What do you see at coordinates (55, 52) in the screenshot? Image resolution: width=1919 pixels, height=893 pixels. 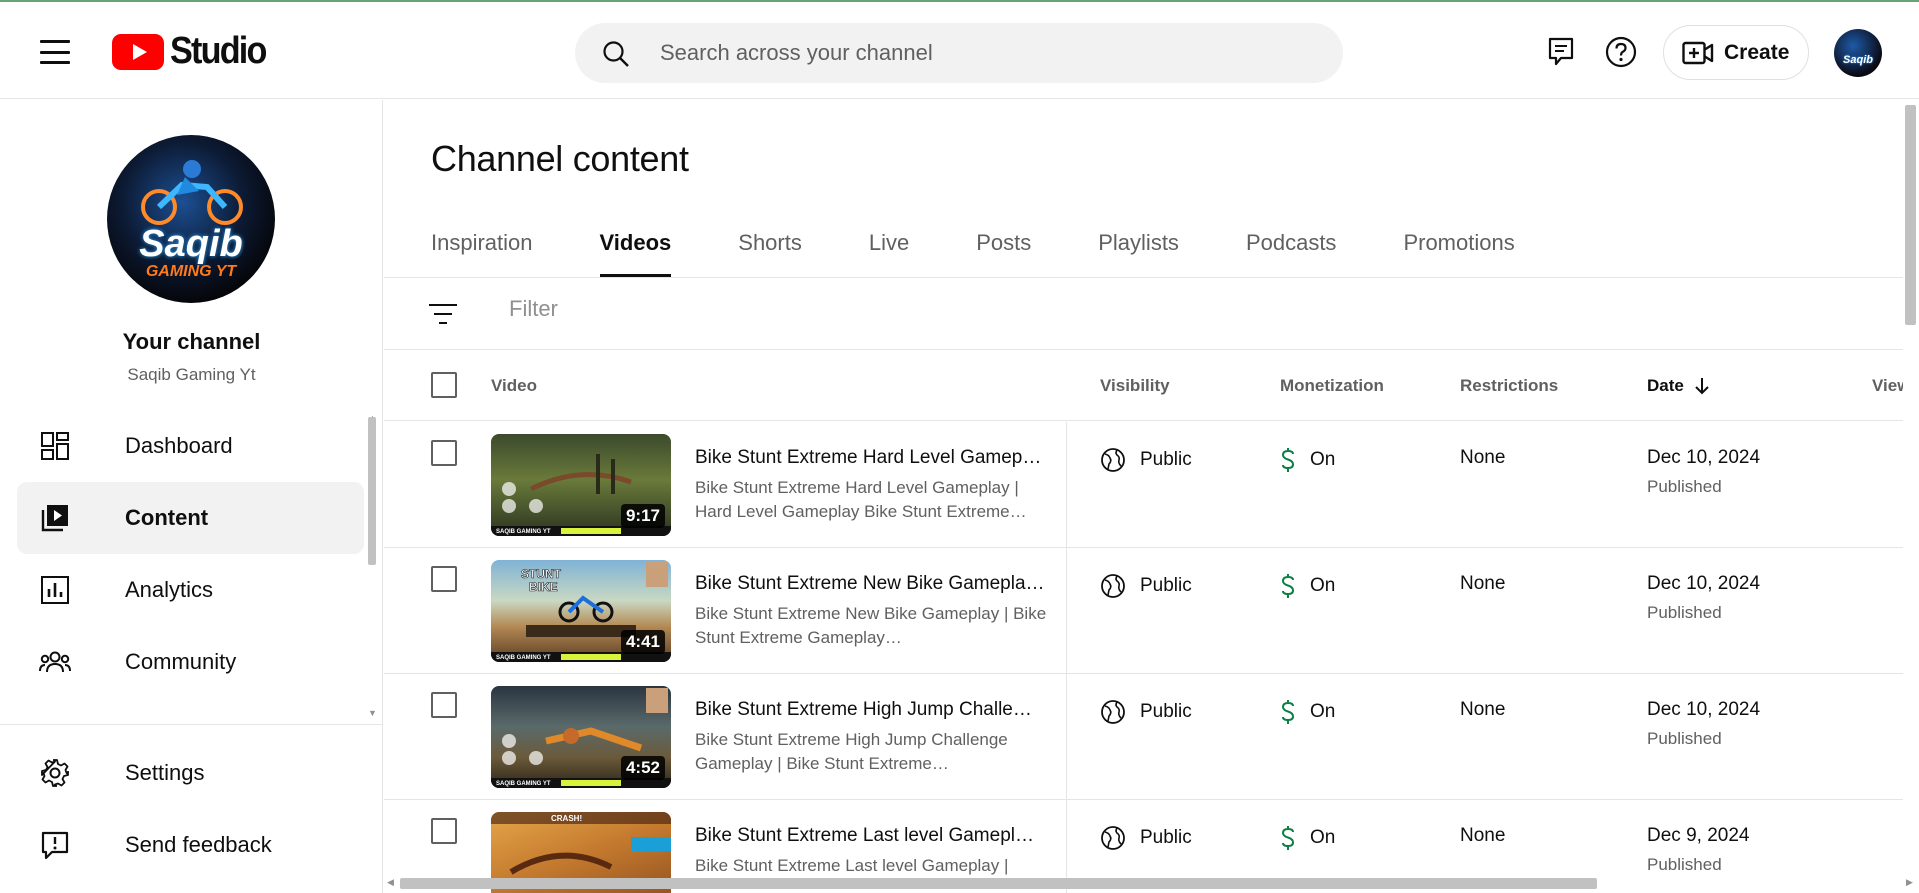 I see `menu-icon` at bounding box center [55, 52].